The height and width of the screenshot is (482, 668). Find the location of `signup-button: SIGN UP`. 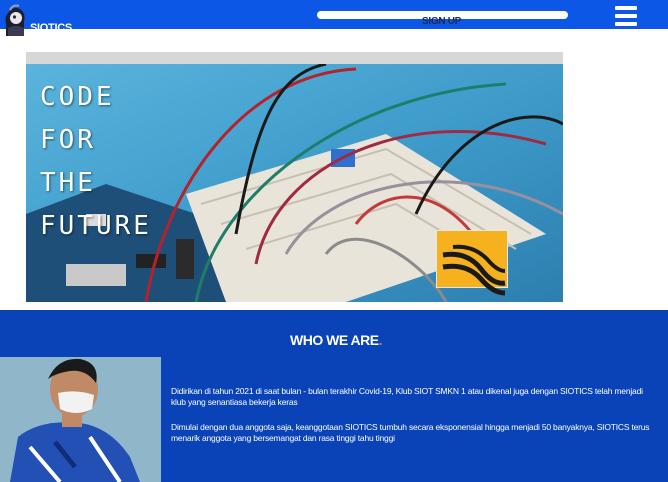

signup-button: SIGN UP is located at coordinates (441, 21).